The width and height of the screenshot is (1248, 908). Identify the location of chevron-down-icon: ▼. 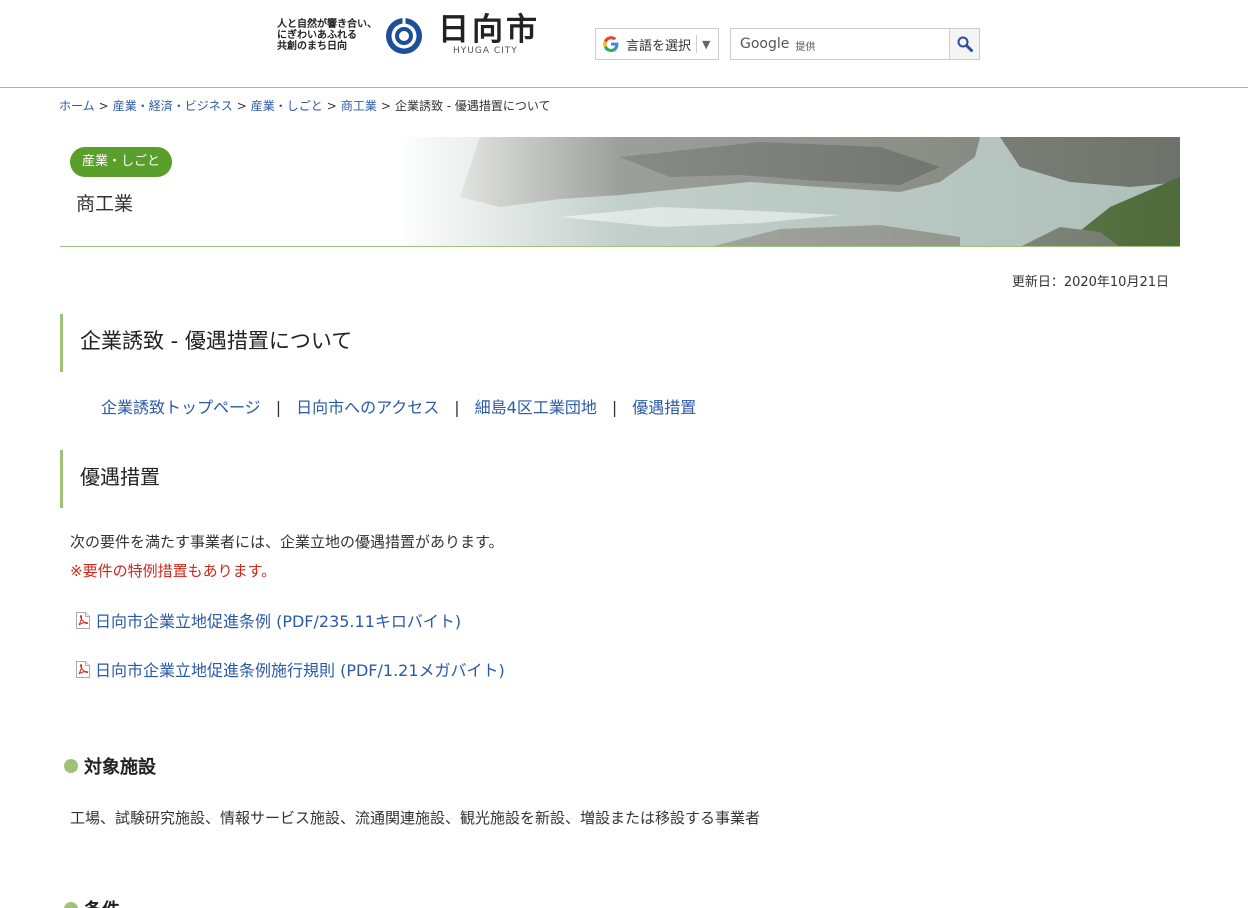
(706, 44).